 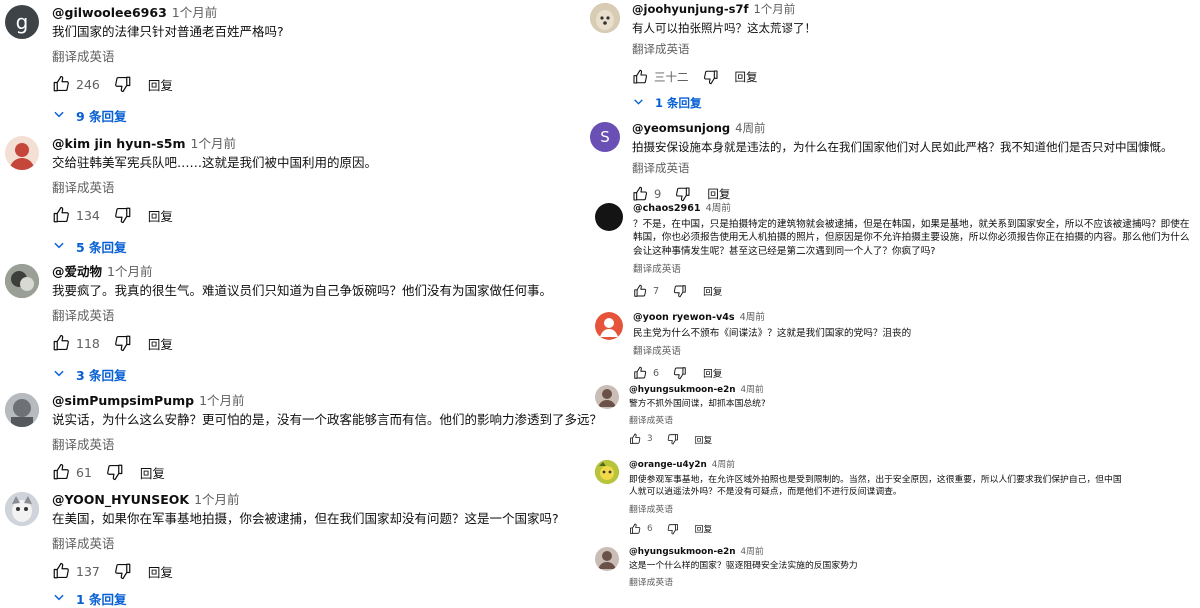 What do you see at coordinates (667, 208) in the screenshot?
I see `comment-author: @chaos2961` at bounding box center [667, 208].